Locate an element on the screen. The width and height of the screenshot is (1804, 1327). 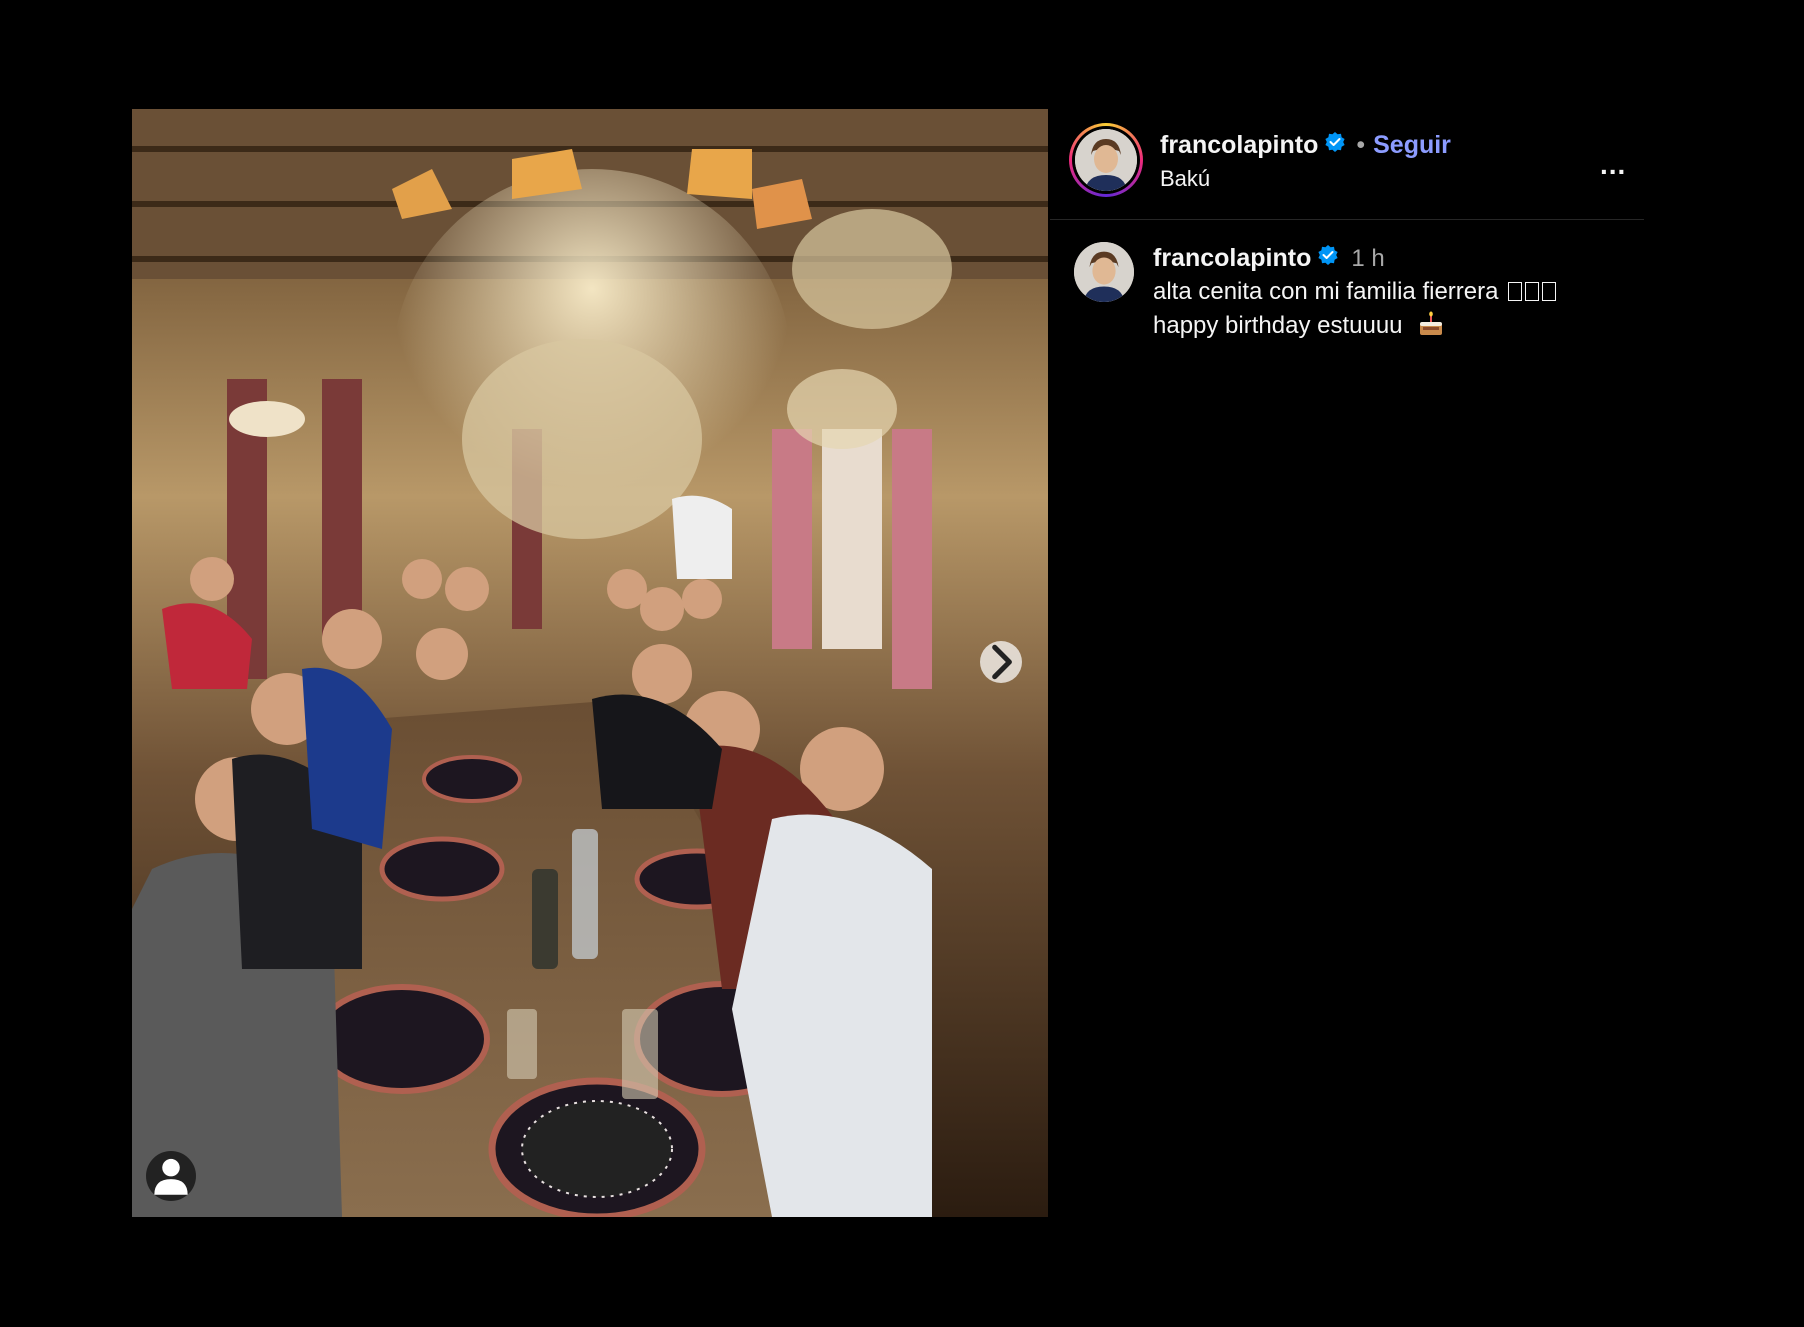
avatar is located at coordinates (1106, 160).